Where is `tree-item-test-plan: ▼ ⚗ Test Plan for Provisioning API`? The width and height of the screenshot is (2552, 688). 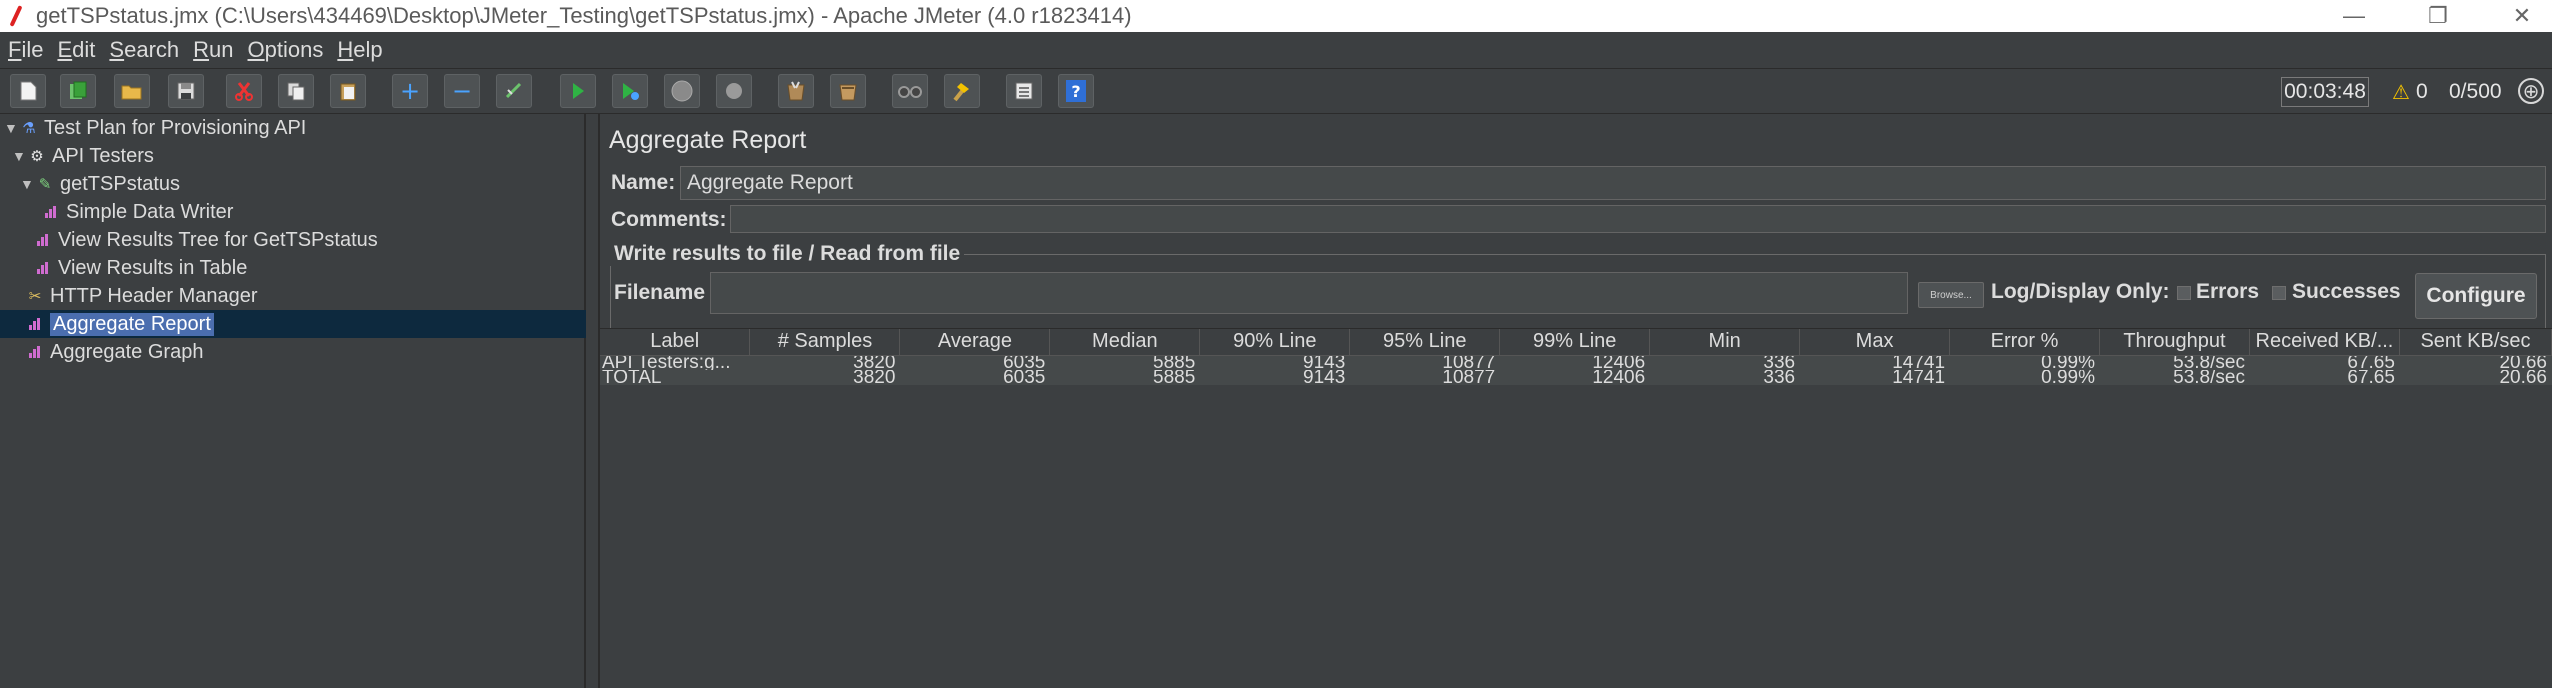
tree-item-test-plan: ▼ ⚗ Test Plan for Provisioning API is located at coordinates (155, 128).